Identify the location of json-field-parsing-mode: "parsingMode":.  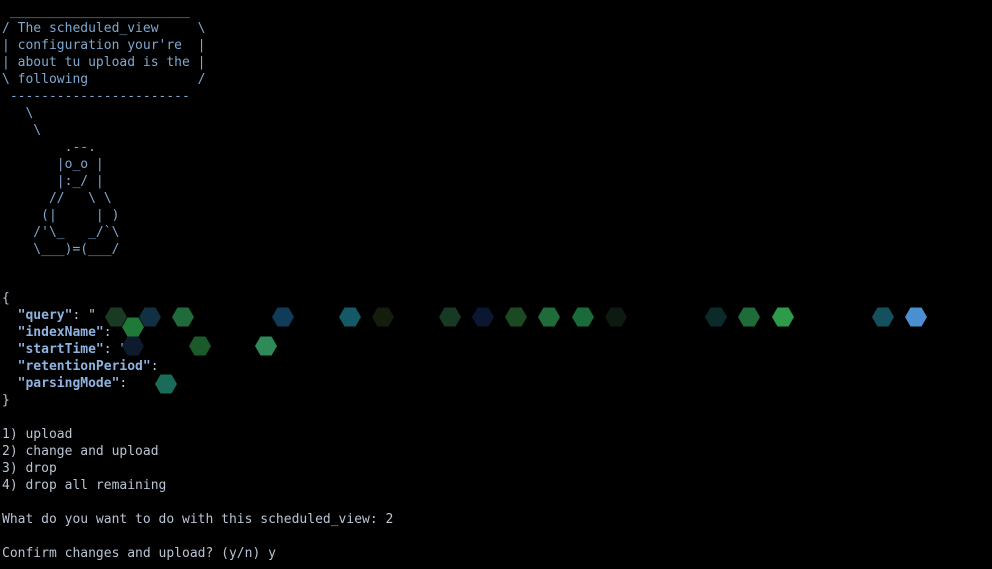
(65, 383).